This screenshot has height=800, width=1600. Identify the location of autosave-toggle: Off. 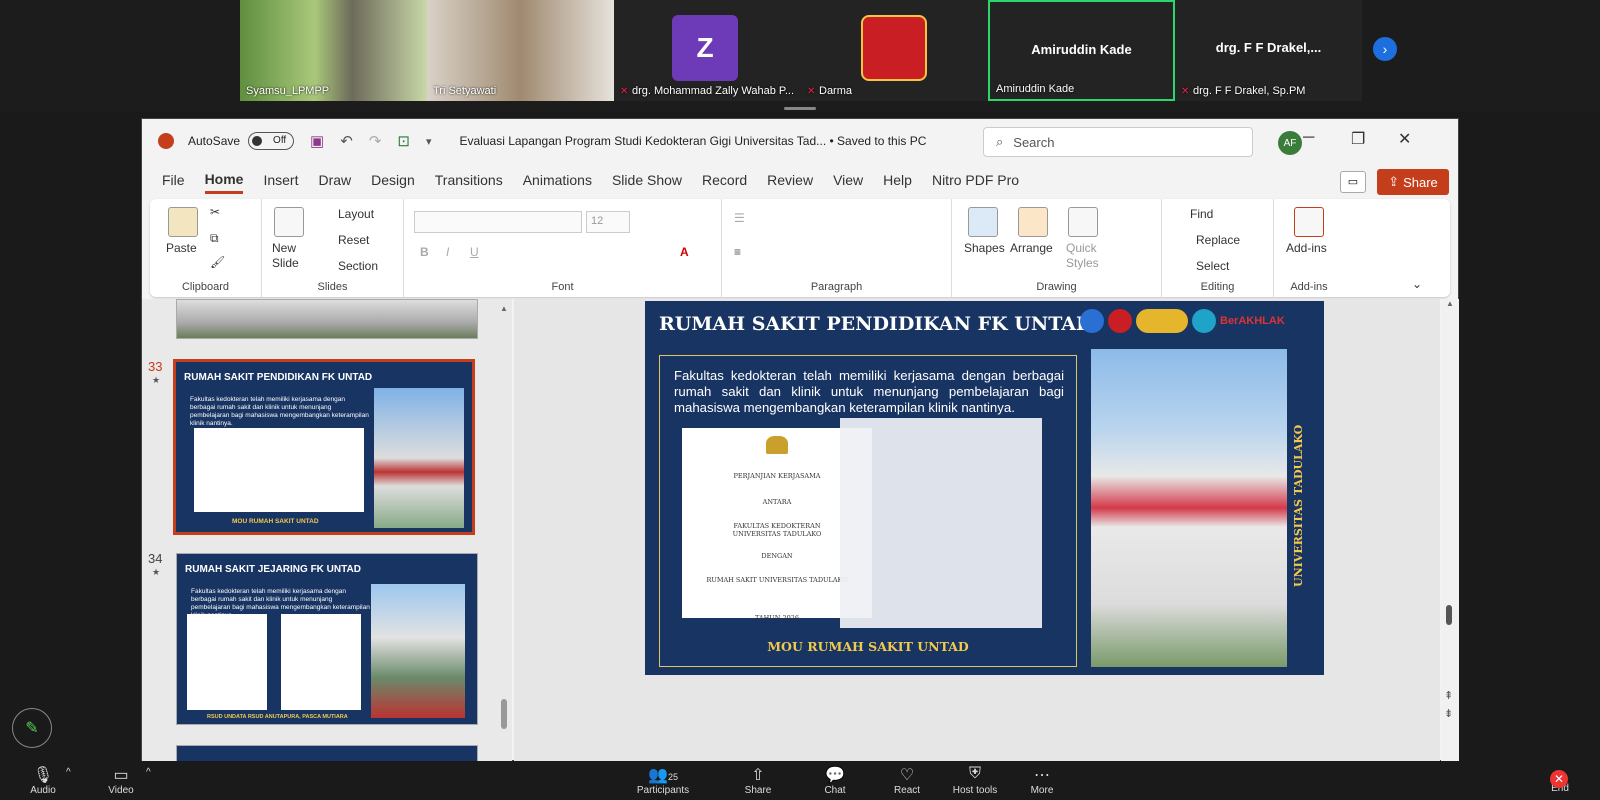
(271, 141).